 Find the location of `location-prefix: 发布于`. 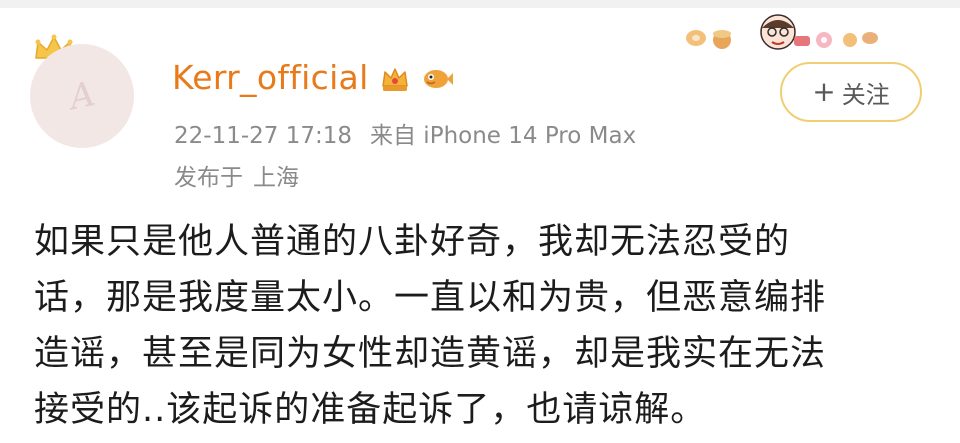

location-prefix: 发布于 is located at coordinates (208, 178).